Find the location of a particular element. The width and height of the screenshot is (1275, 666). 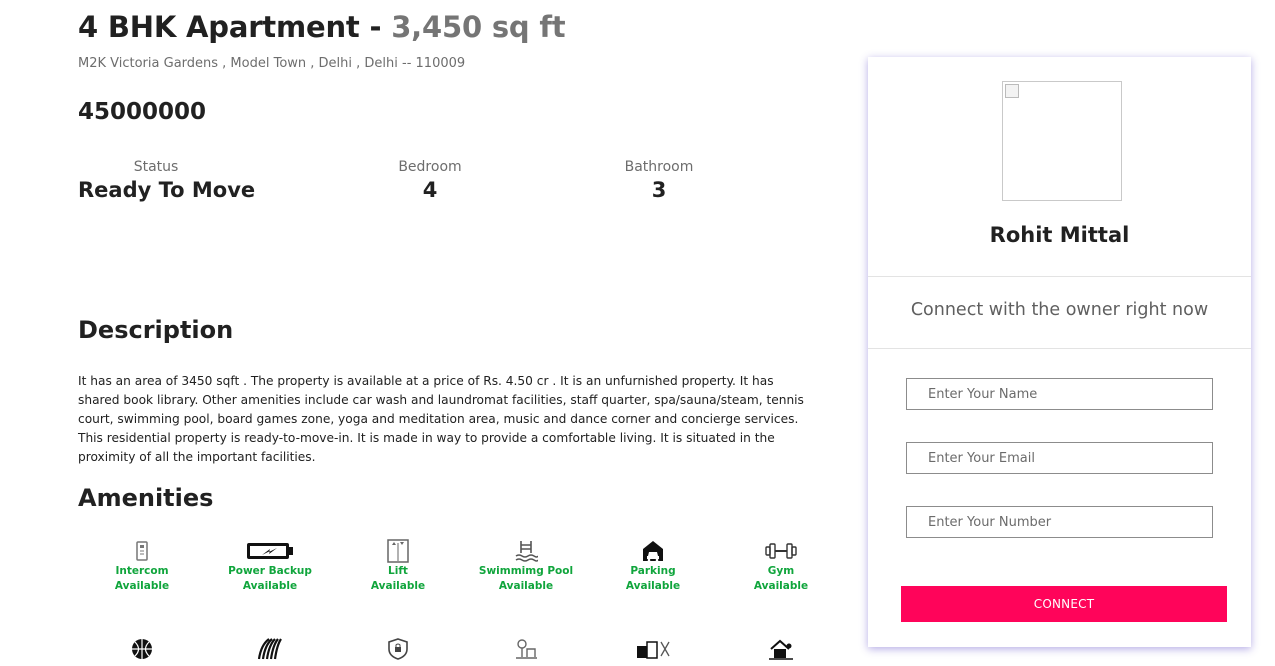

amenity-name: Intercom is located at coordinates (142, 571).